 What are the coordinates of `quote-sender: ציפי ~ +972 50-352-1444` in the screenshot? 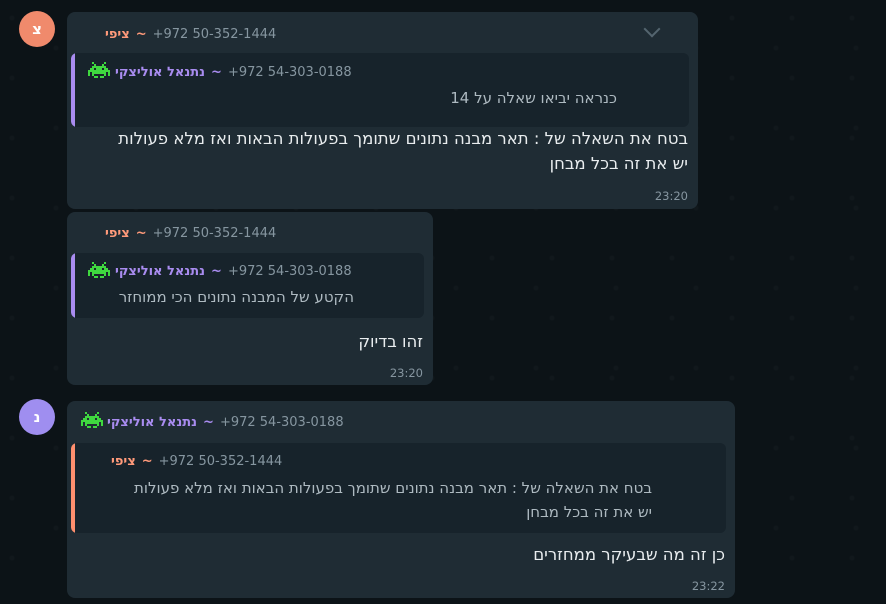 It's located at (196, 461).